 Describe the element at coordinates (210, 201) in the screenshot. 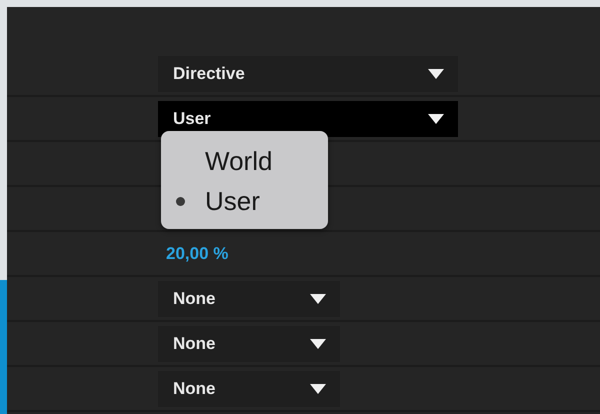

I see `menu-item: User` at that location.